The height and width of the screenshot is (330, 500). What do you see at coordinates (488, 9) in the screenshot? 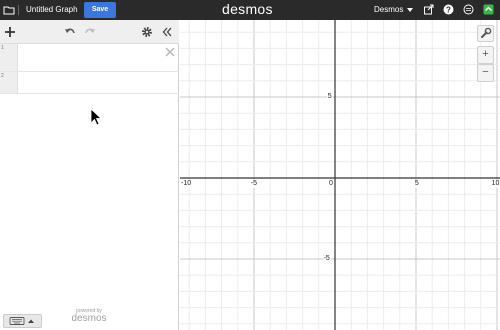
I see `shortcut-icon` at bounding box center [488, 9].